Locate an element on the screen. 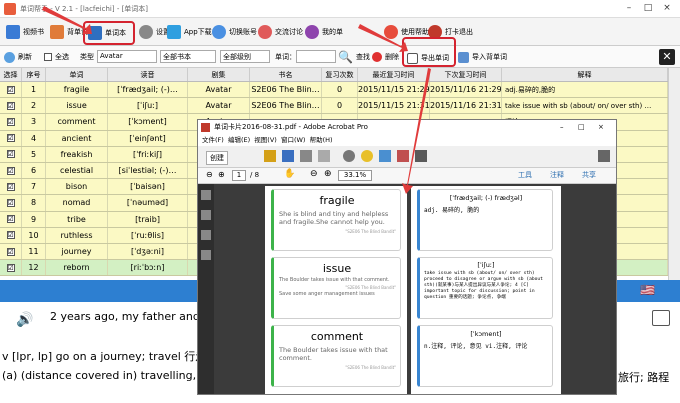 Image resolution: width=680 pixels, height=403 pixels. arrow-to-export is located at coordinates (383, 38).